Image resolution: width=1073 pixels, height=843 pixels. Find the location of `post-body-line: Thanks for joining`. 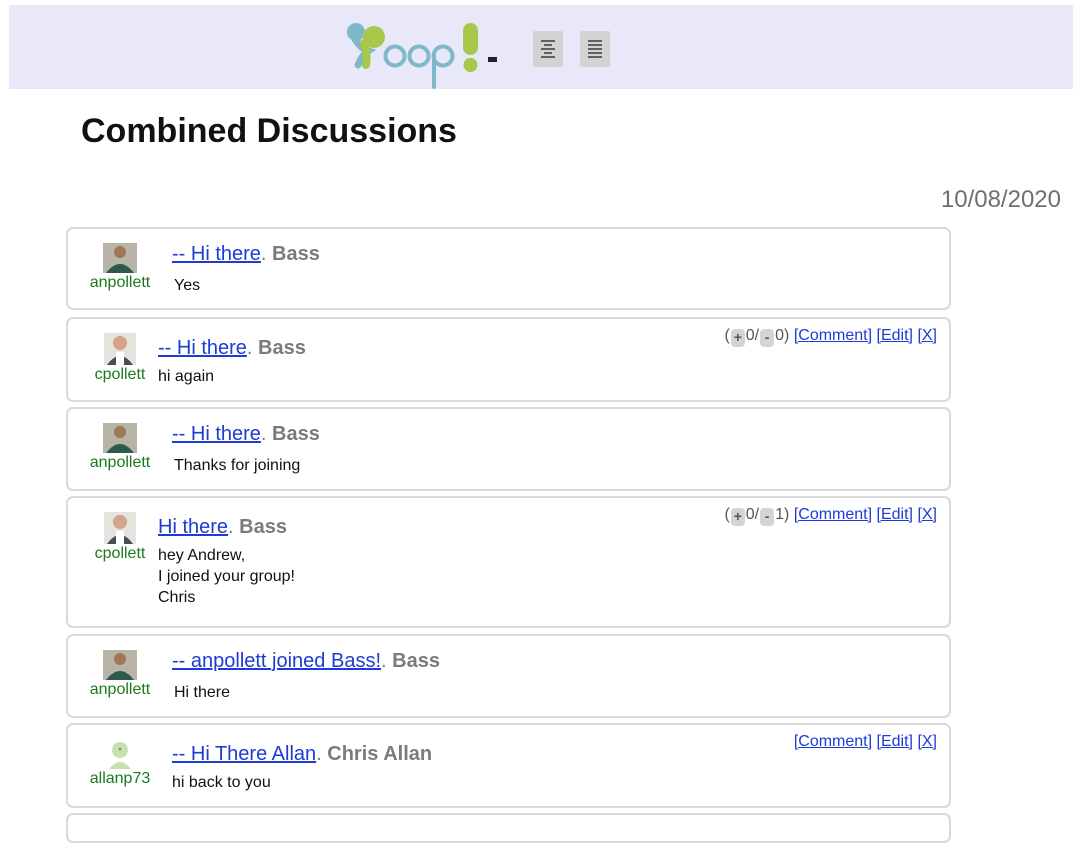

post-body-line: Thanks for joining is located at coordinates (237, 465).